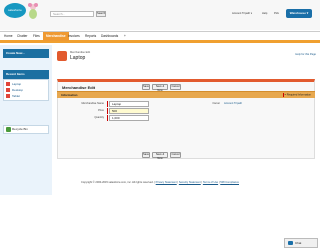  What do you see at coordinates (305, 54) in the screenshot?
I see `help-for-page-link: Help for this Page` at bounding box center [305, 54].